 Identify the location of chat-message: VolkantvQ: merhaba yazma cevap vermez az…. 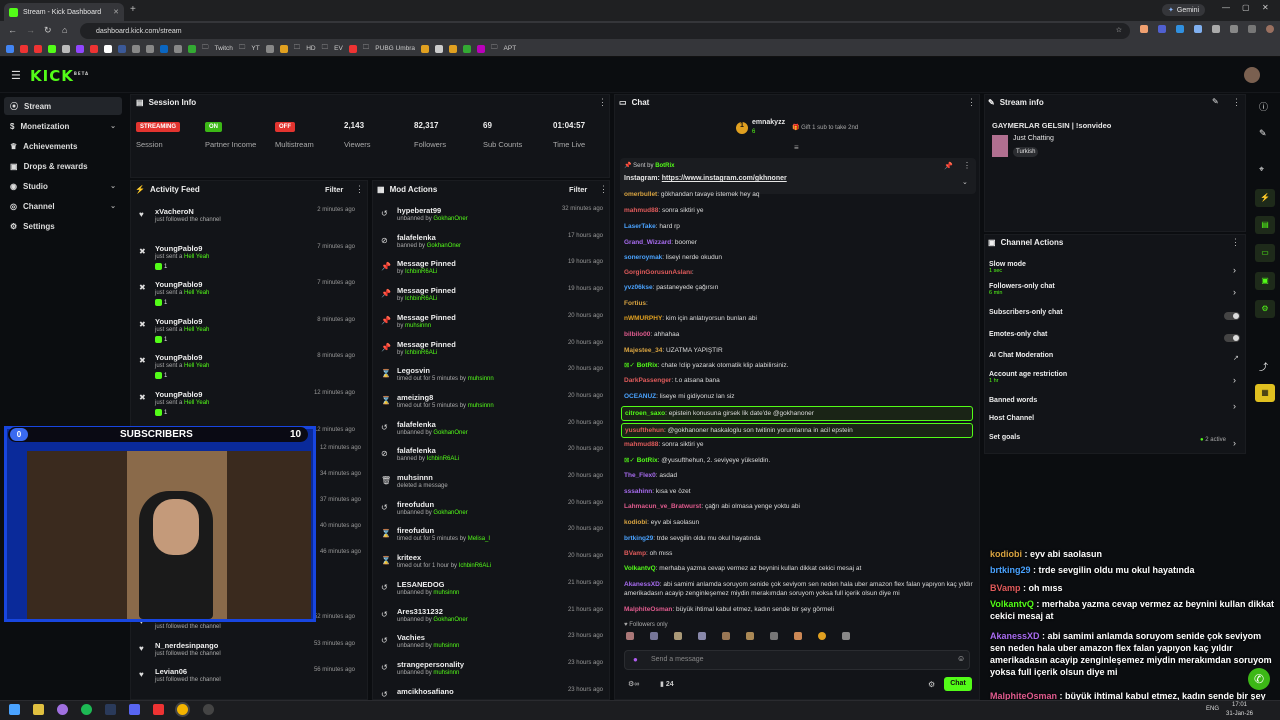
(799, 568).